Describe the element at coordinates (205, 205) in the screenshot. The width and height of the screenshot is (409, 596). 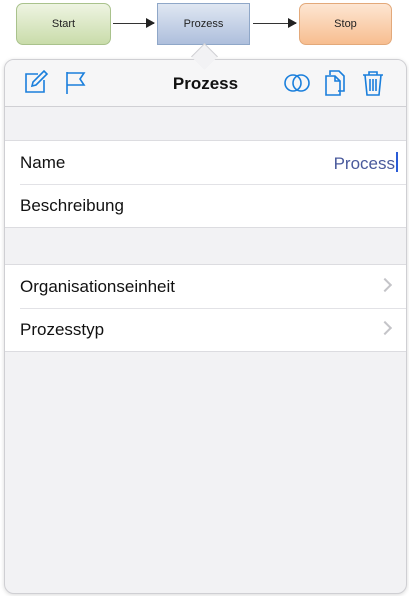
I see `description-row: Beschreibung` at that location.